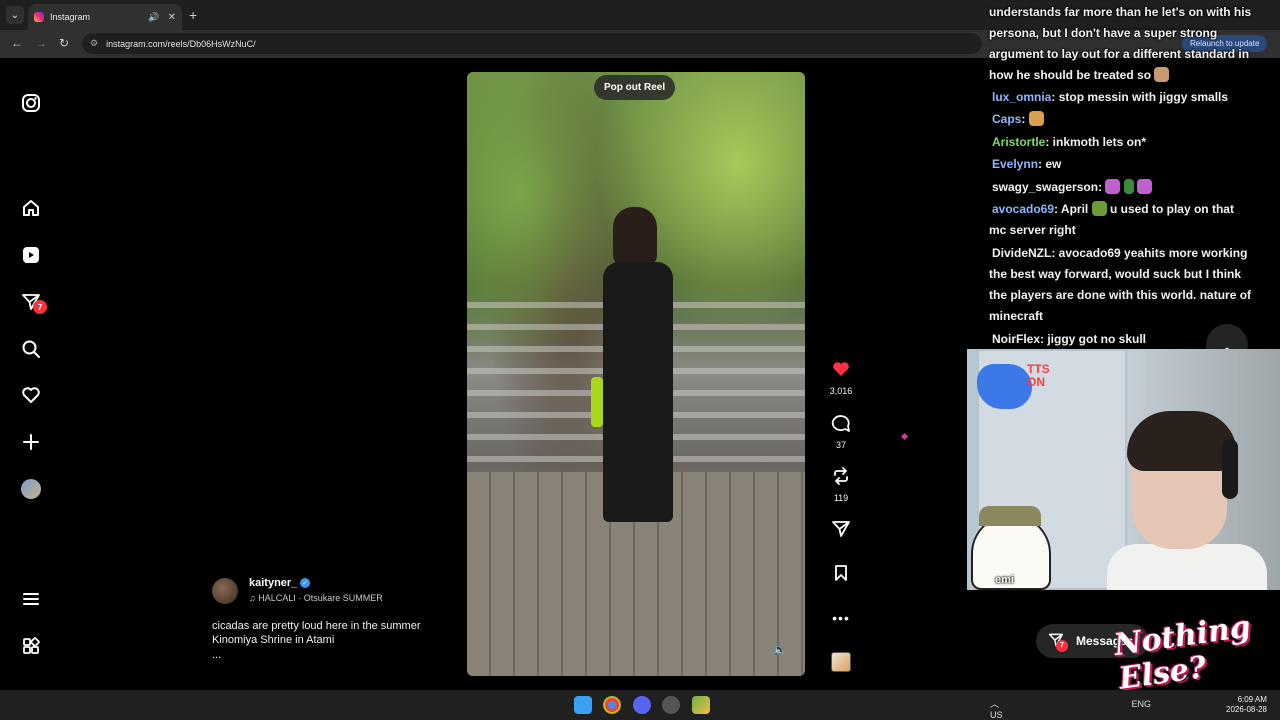 The width and height of the screenshot is (1280, 720). I want to click on url-field: ⚙ instagram.com/reels/Db06HsWzNuC/, so click(532, 43).